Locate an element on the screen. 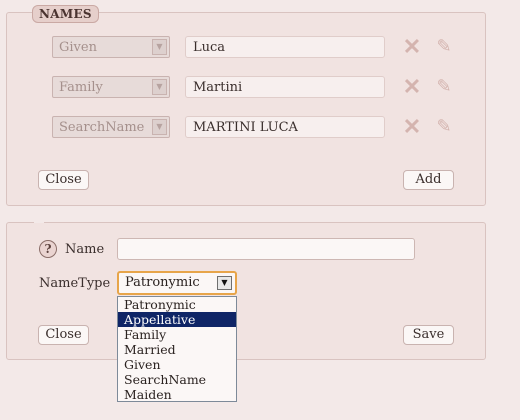  name-type-value: Given is located at coordinates (78, 47).